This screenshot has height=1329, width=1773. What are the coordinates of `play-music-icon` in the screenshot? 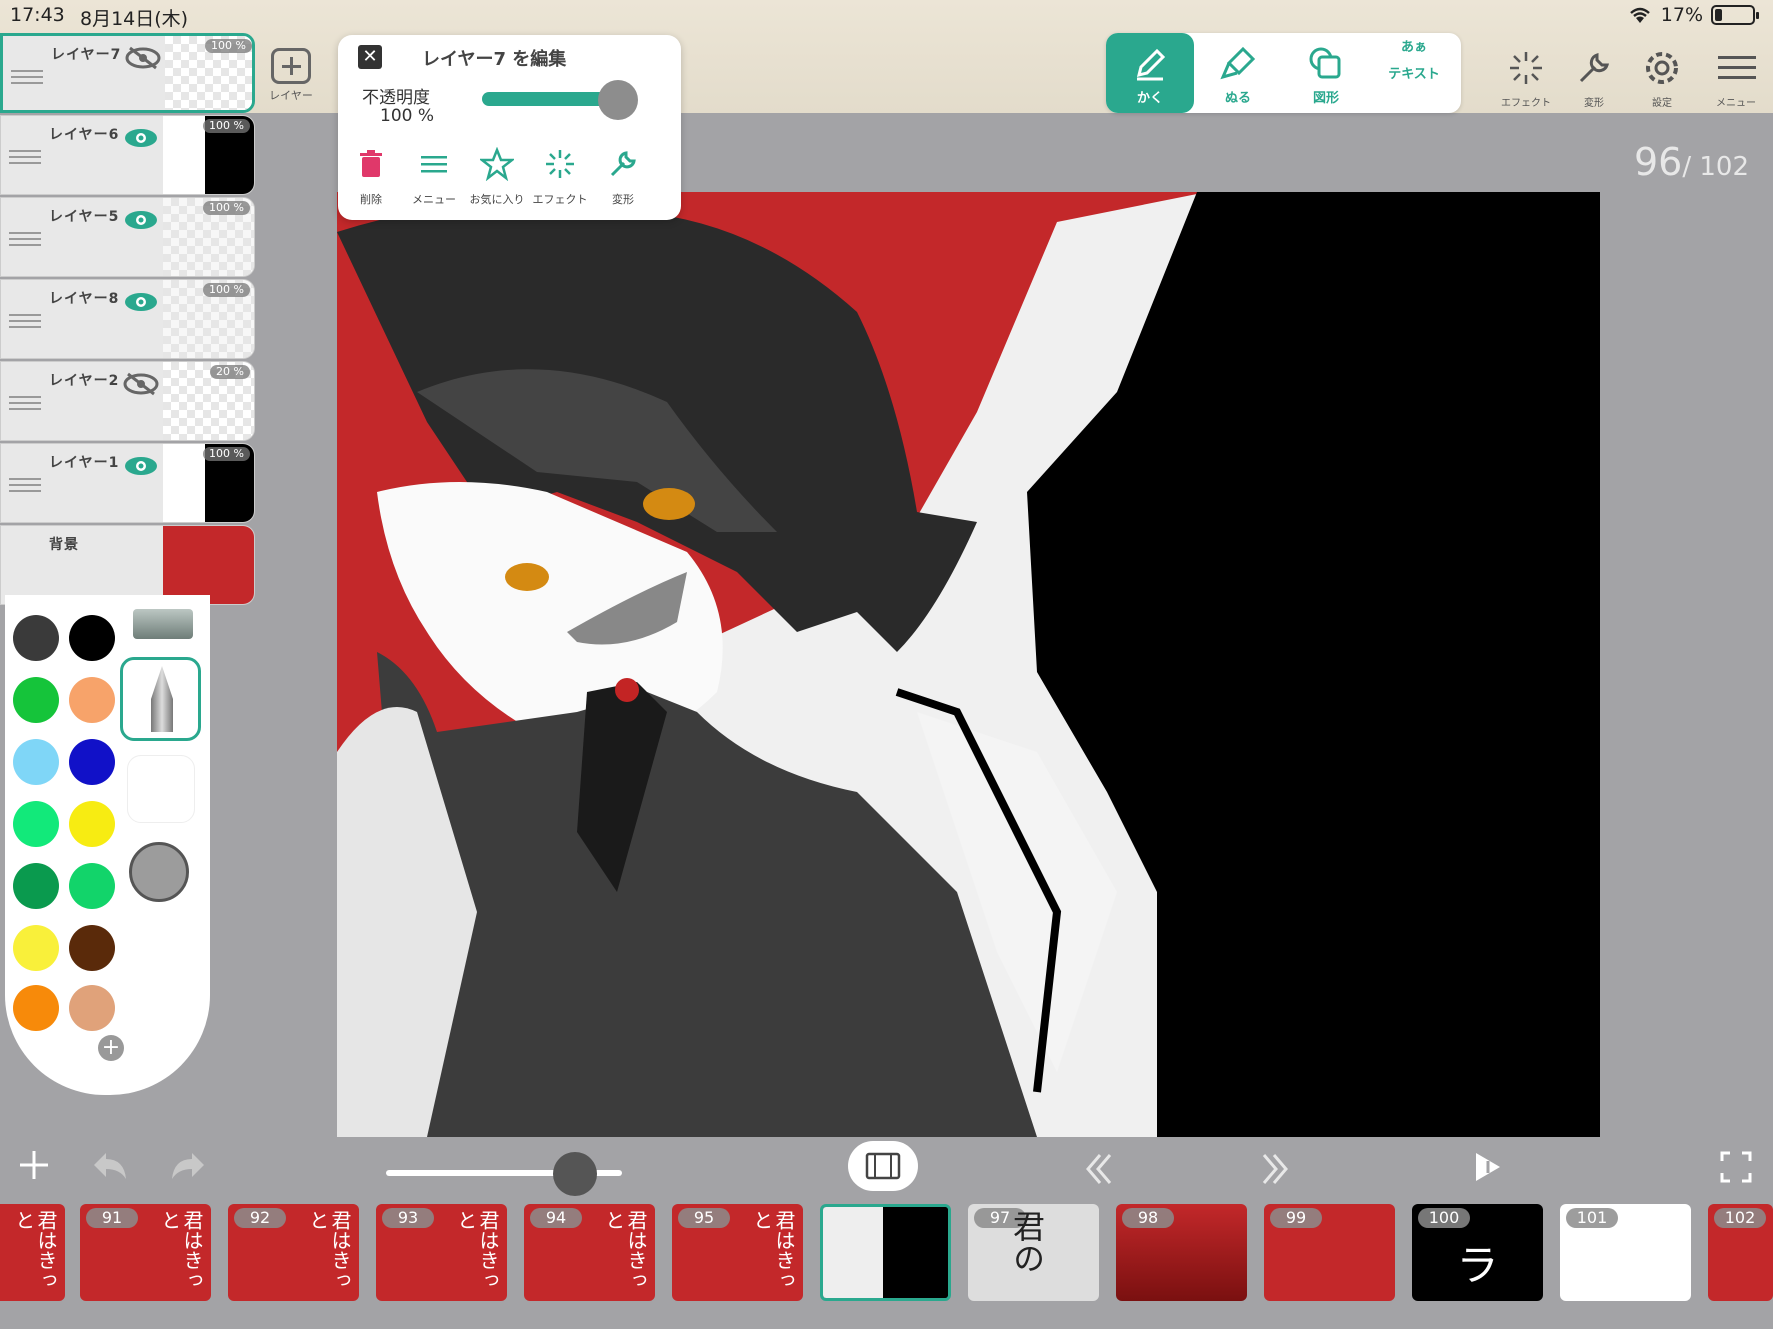 It's located at (1486, 1167).